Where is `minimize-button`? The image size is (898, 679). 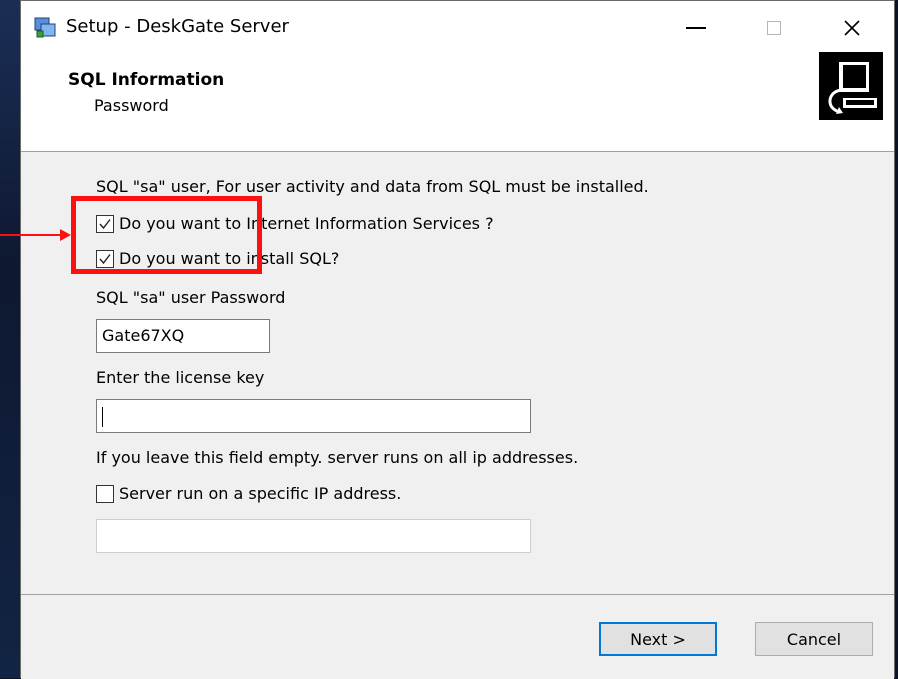
minimize-button is located at coordinates (696, 28).